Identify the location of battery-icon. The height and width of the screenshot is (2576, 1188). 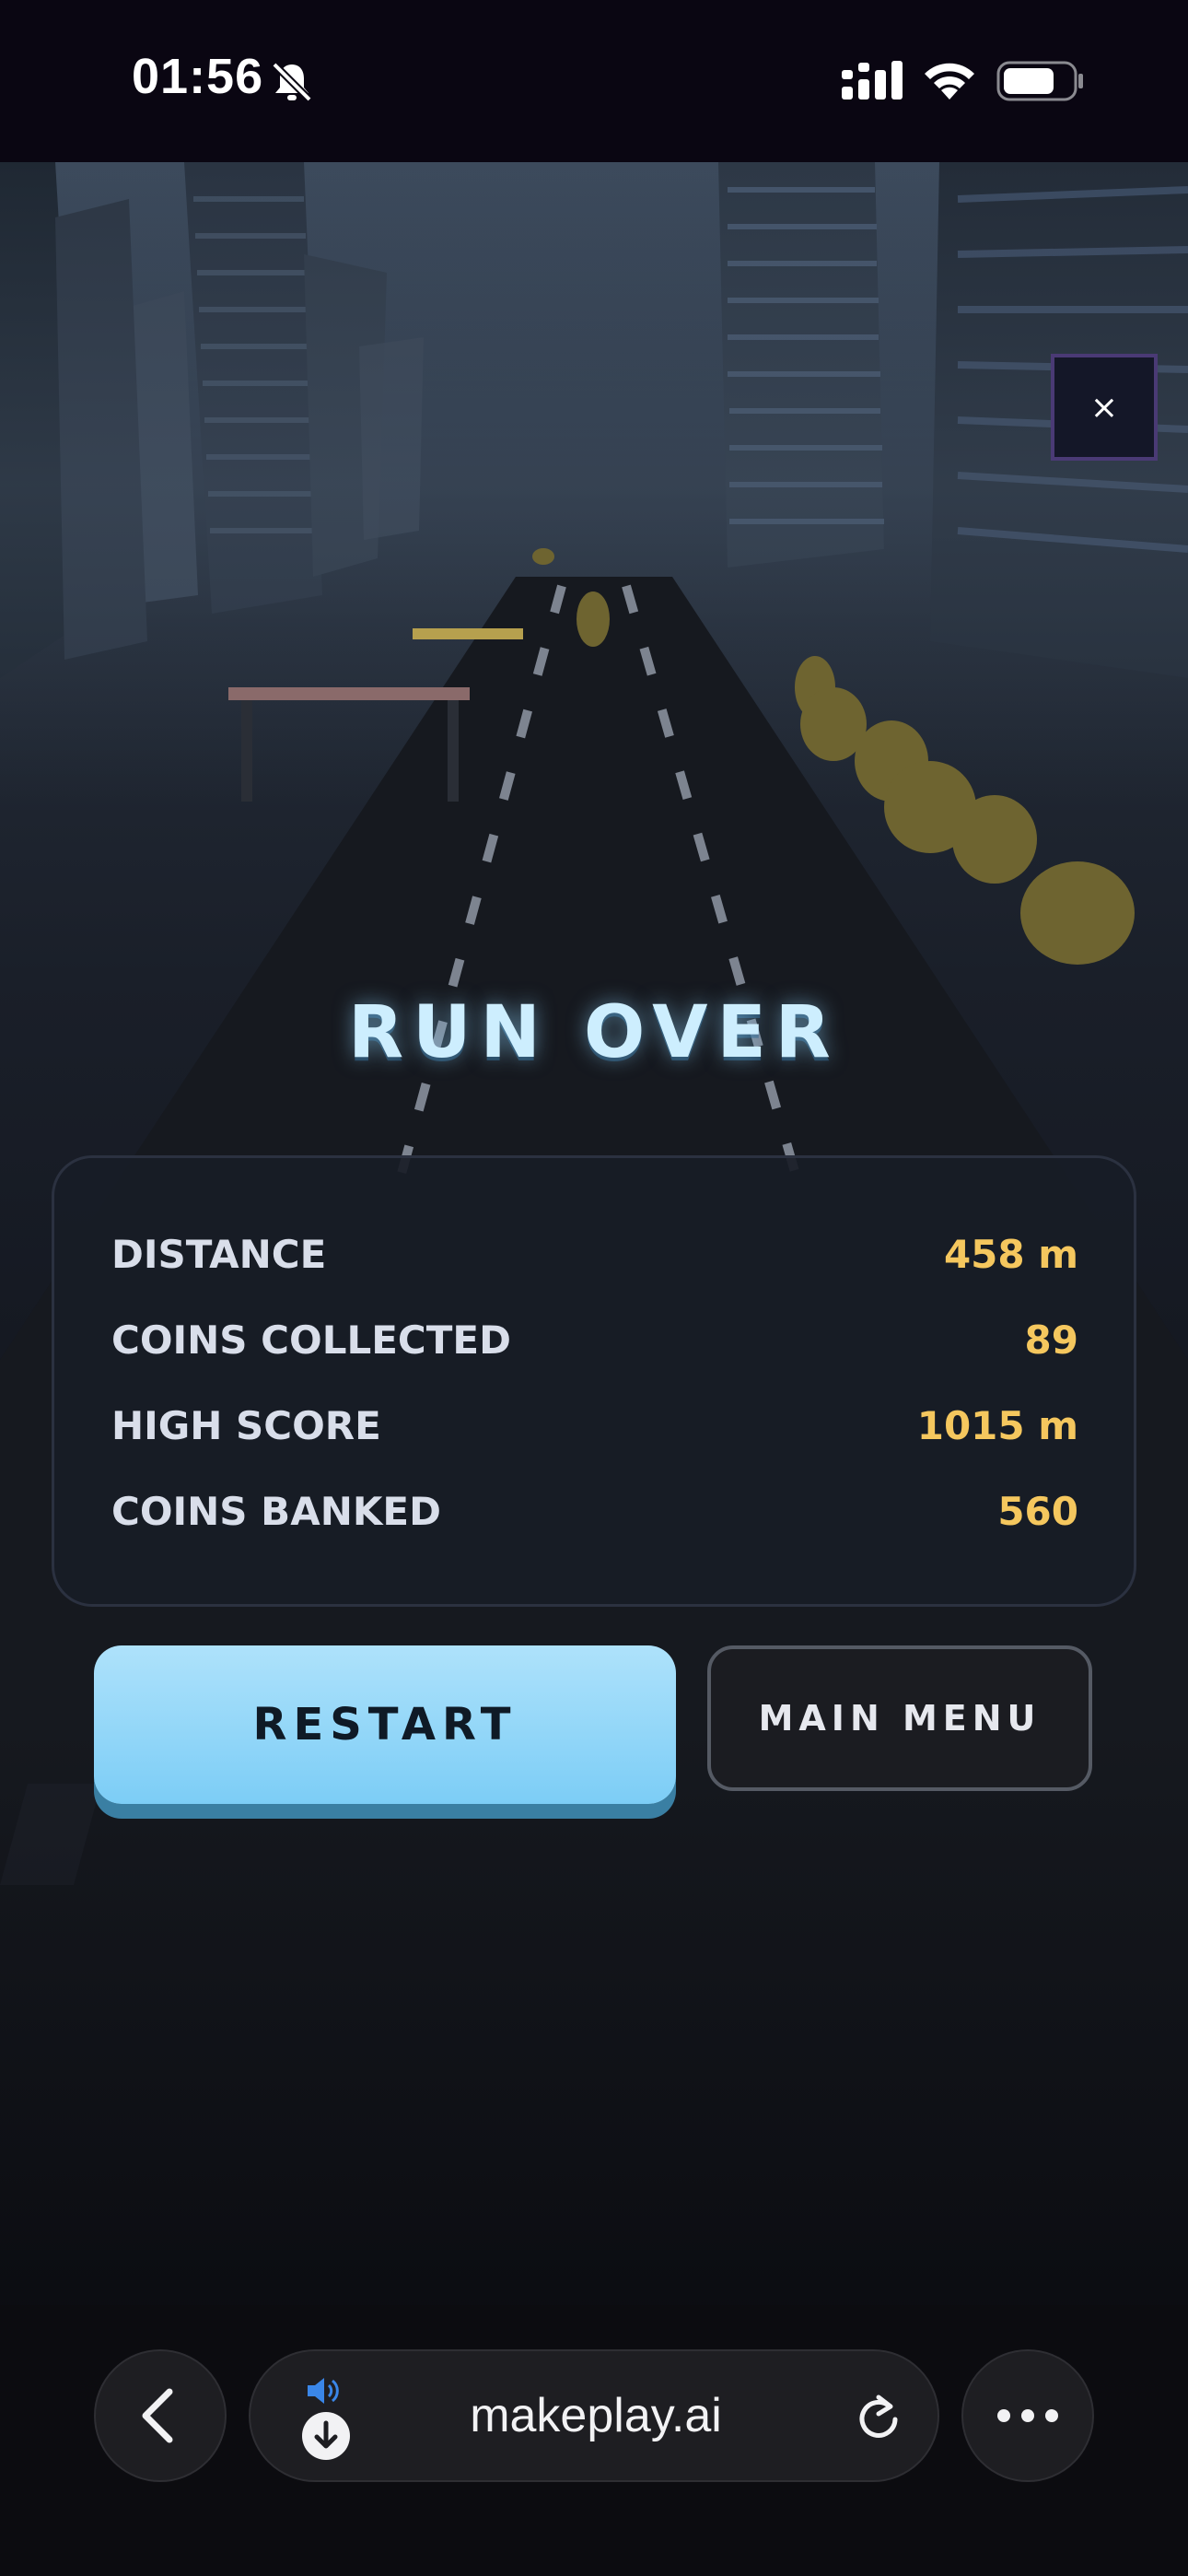
(1039, 81).